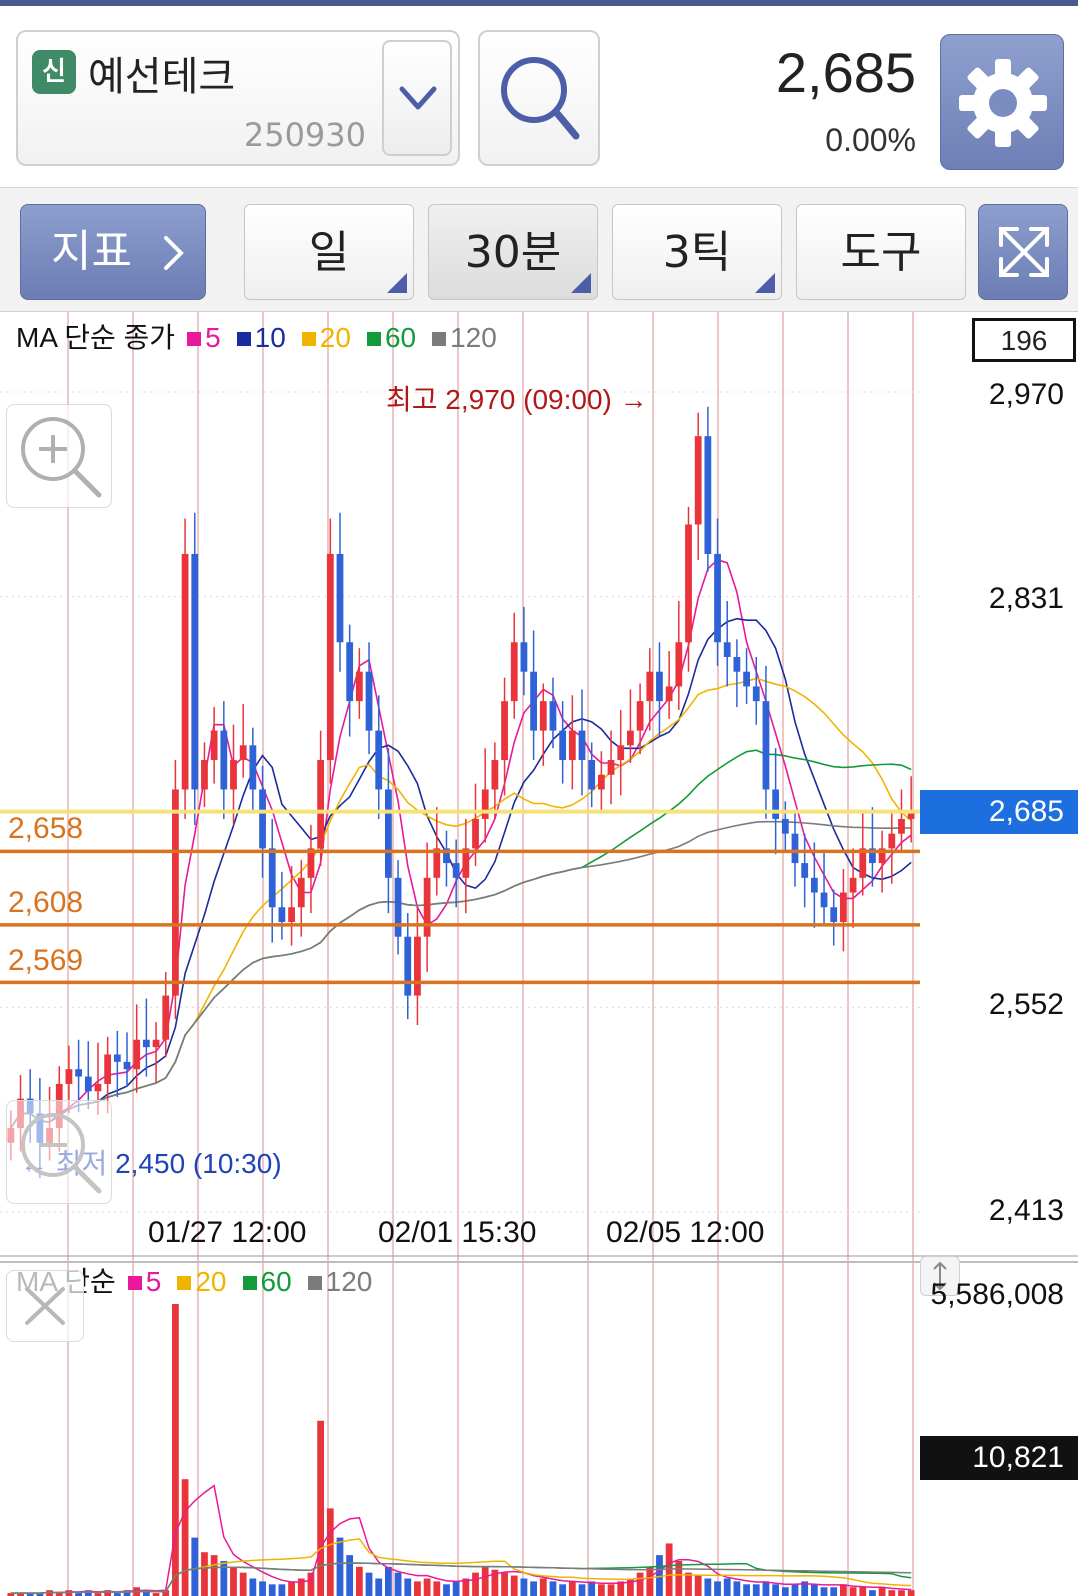  I want to click on period-day-label: 일, so click(329, 252).